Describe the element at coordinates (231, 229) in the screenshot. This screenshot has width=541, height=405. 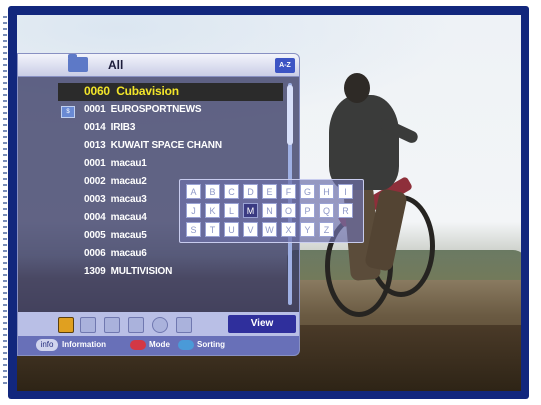
I see `key-u: U` at that location.